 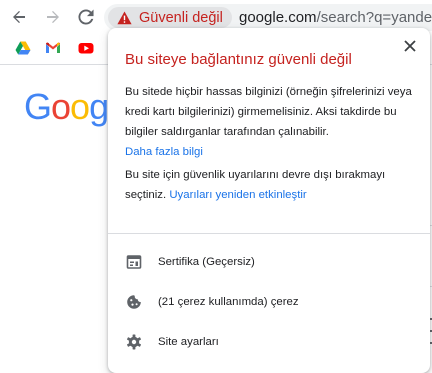 I want to click on back-arrow-icon, so click(x=19, y=17).